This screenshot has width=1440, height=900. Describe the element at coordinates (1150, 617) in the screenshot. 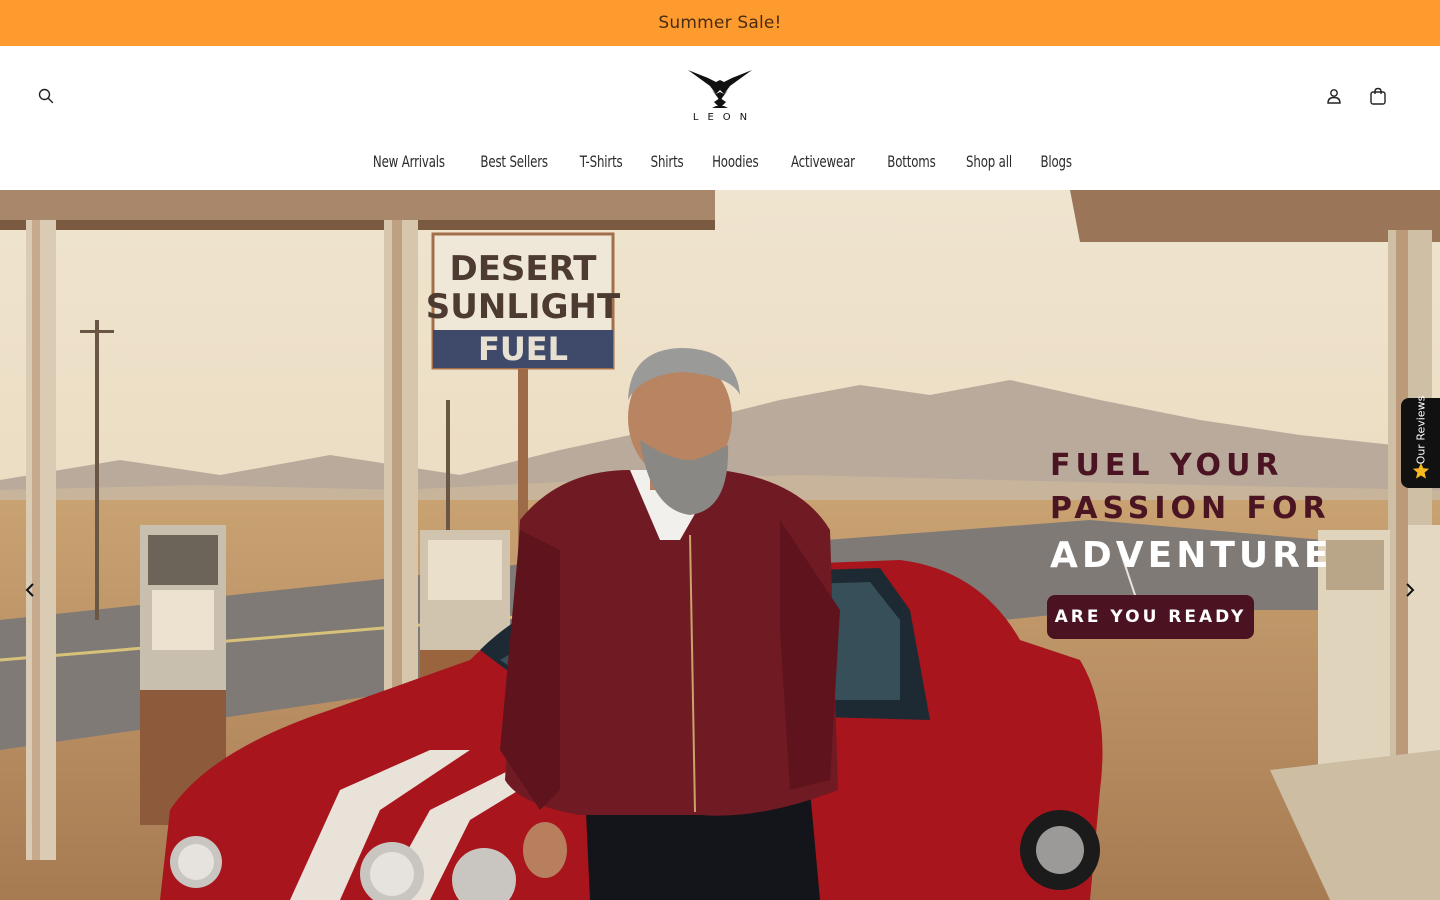

I see `cta-button: ARE YOU READY` at that location.